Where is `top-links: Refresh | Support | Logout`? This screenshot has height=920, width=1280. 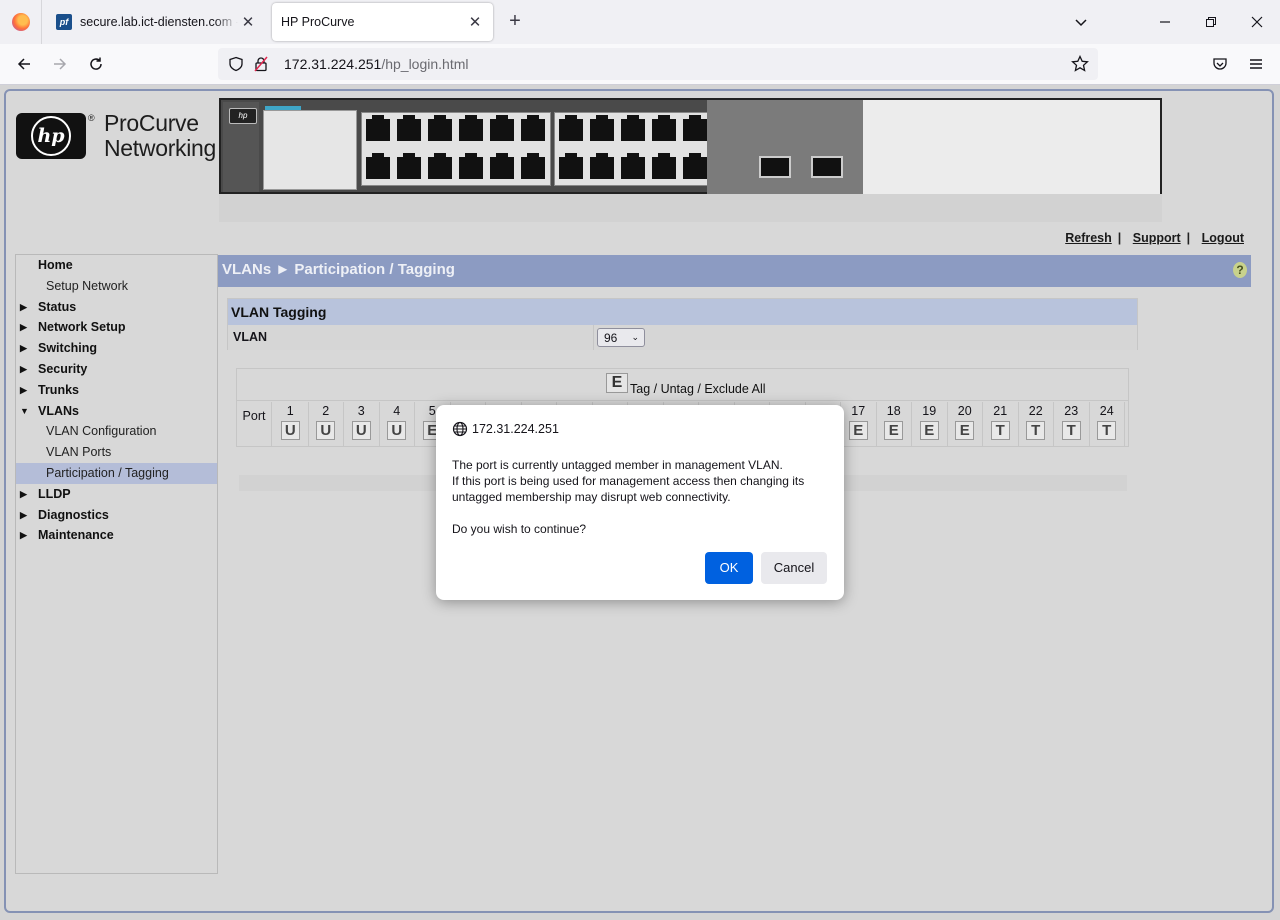
top-links: Refresh | Support | Logout is located at coordinates (1154, 238).